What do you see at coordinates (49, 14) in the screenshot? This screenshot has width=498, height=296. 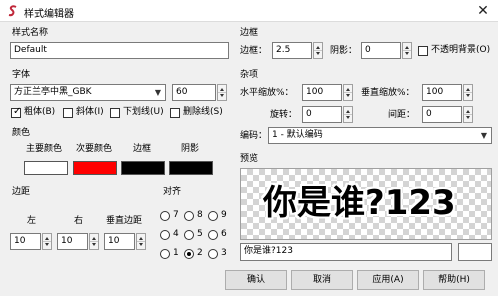 I see `window-title: 样式编辑器` at bounding box center [49, 14].